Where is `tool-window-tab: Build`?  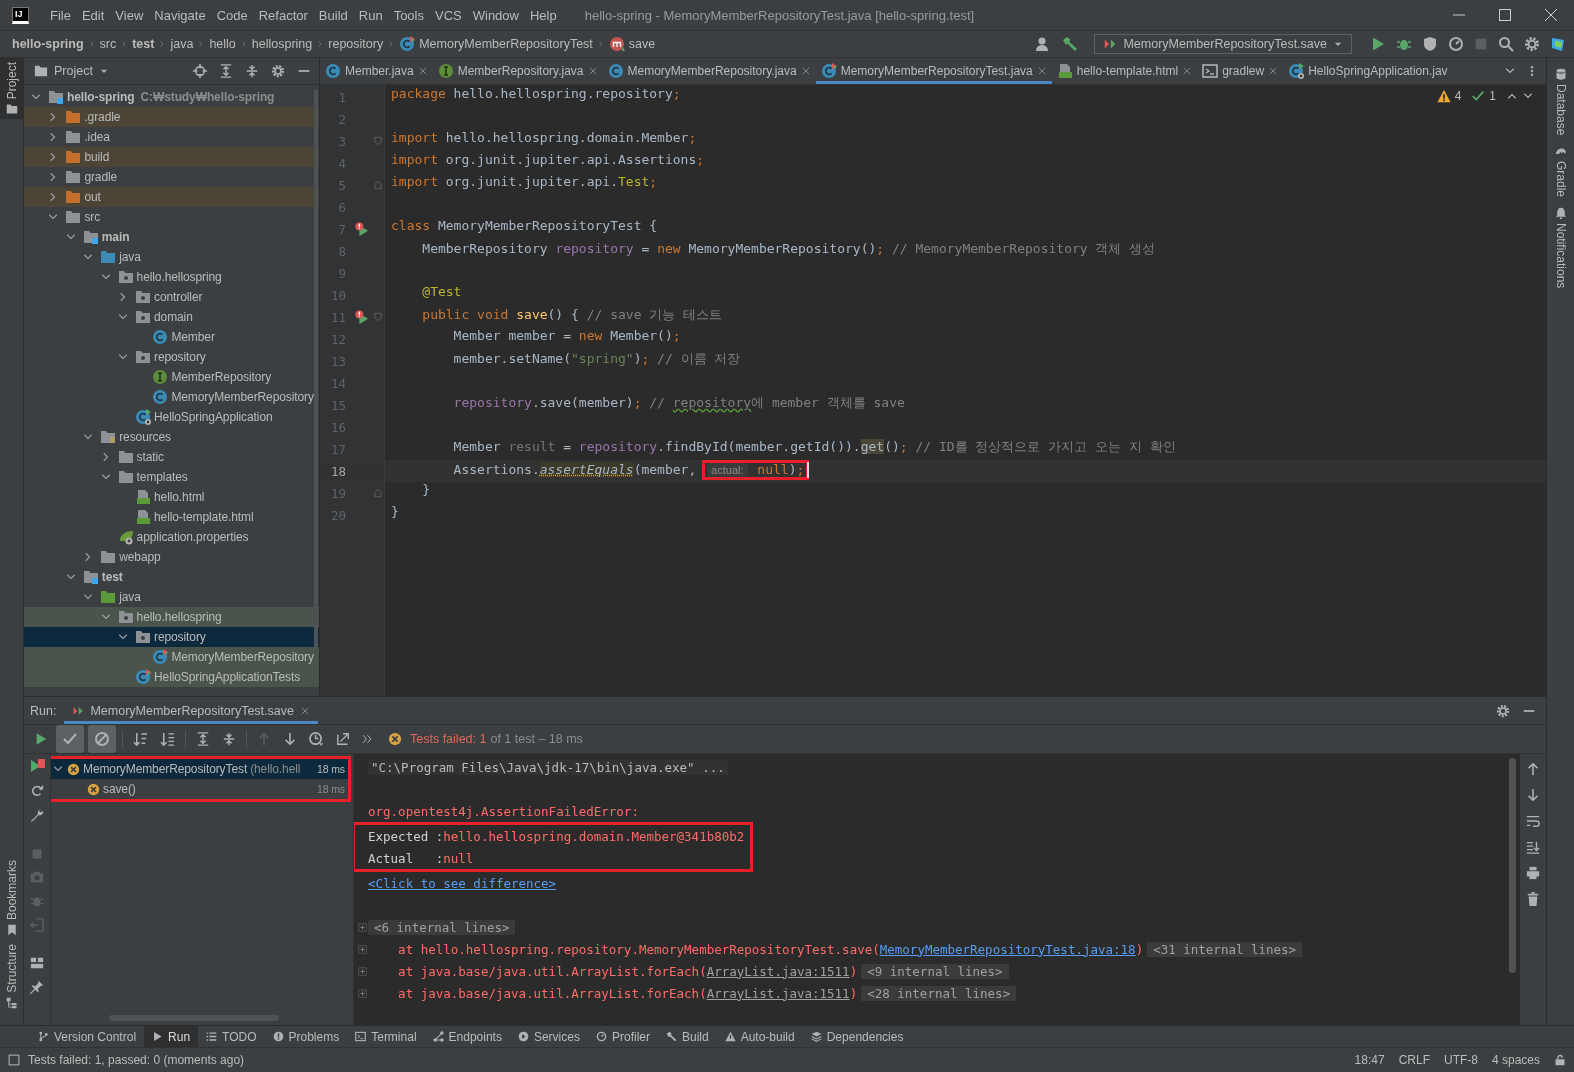
tool-window-tab: Build is located at coordinates (687, 1036).